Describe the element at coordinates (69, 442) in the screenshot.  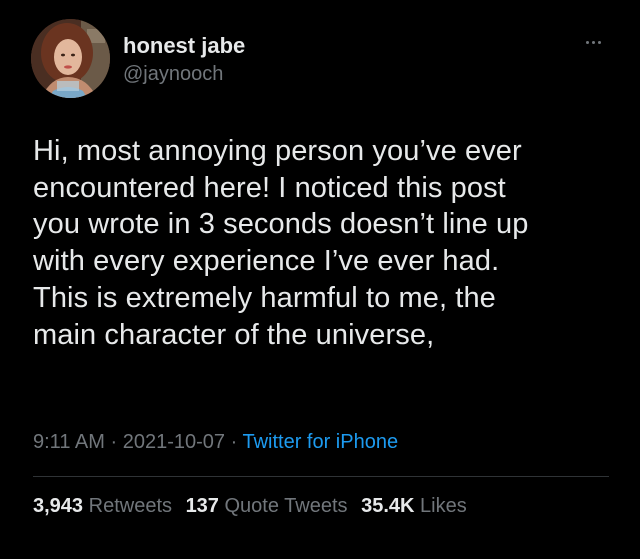
I see `tweet-time: 9:11 AM` at that location.